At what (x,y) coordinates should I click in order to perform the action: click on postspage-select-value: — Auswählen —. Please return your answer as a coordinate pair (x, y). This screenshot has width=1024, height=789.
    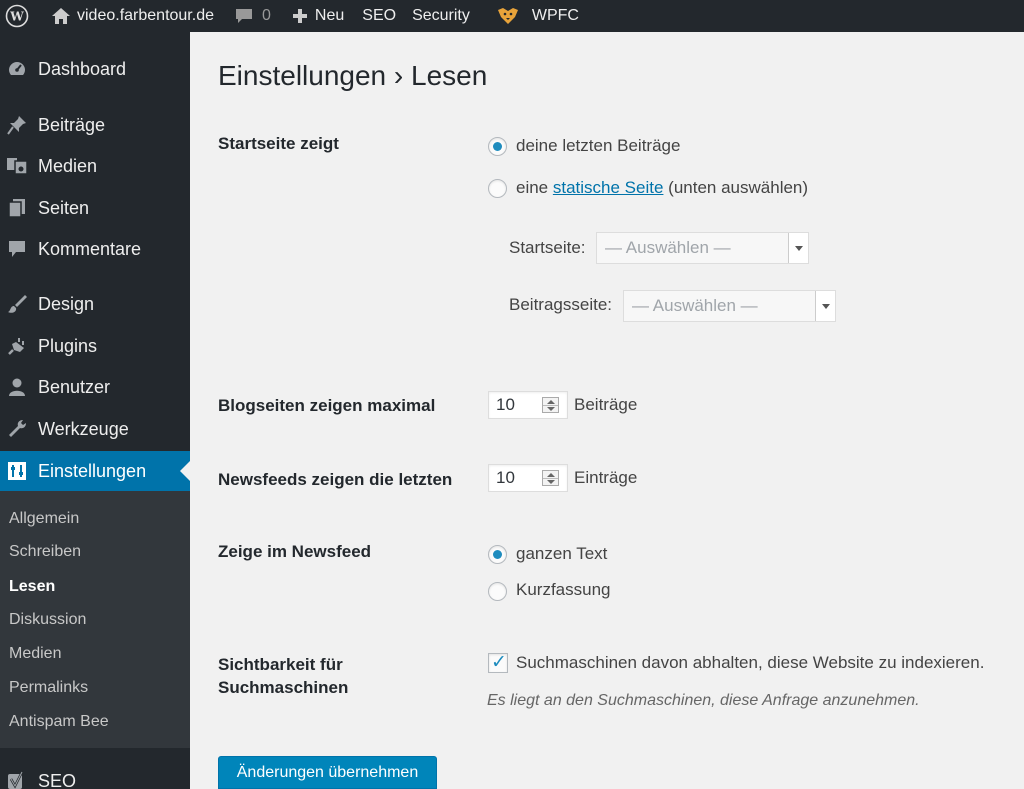
    Looking at the image, I should click on (695, 305).